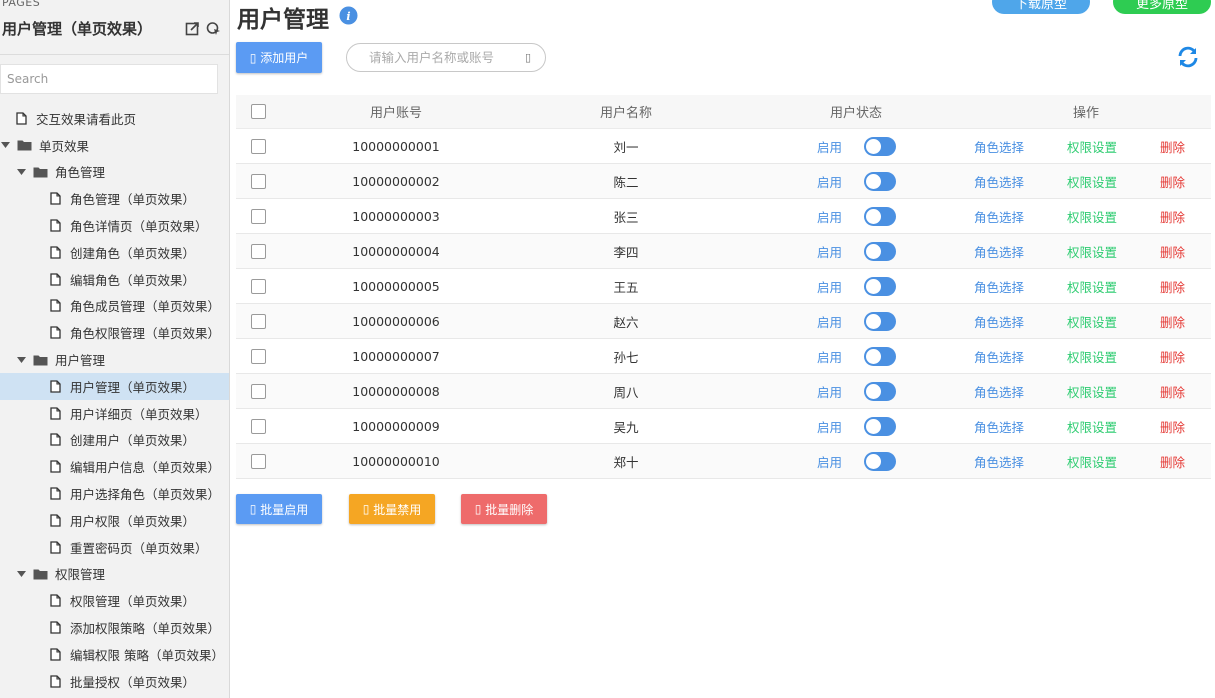 This screenshot has width=1215, height=698. Describe the element at coordinates (114, 386) in the screenshot. I see `tree-item-10: 用户管理（单页效果）` at that location.